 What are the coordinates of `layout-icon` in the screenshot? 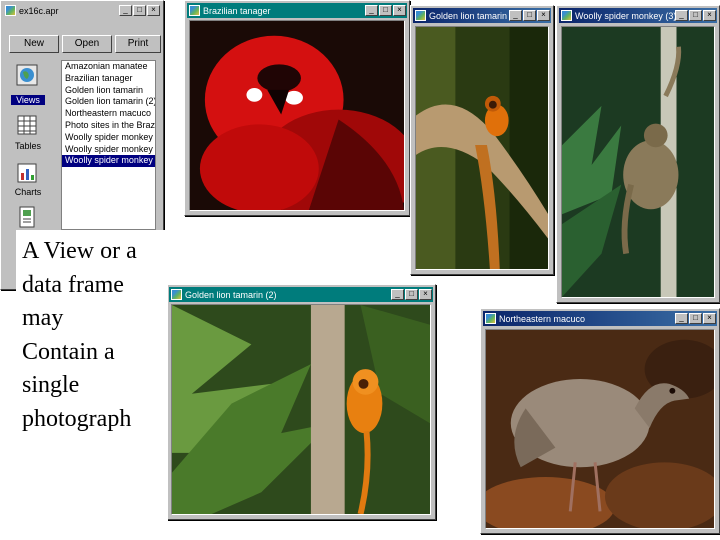 It's located at (27, 217).